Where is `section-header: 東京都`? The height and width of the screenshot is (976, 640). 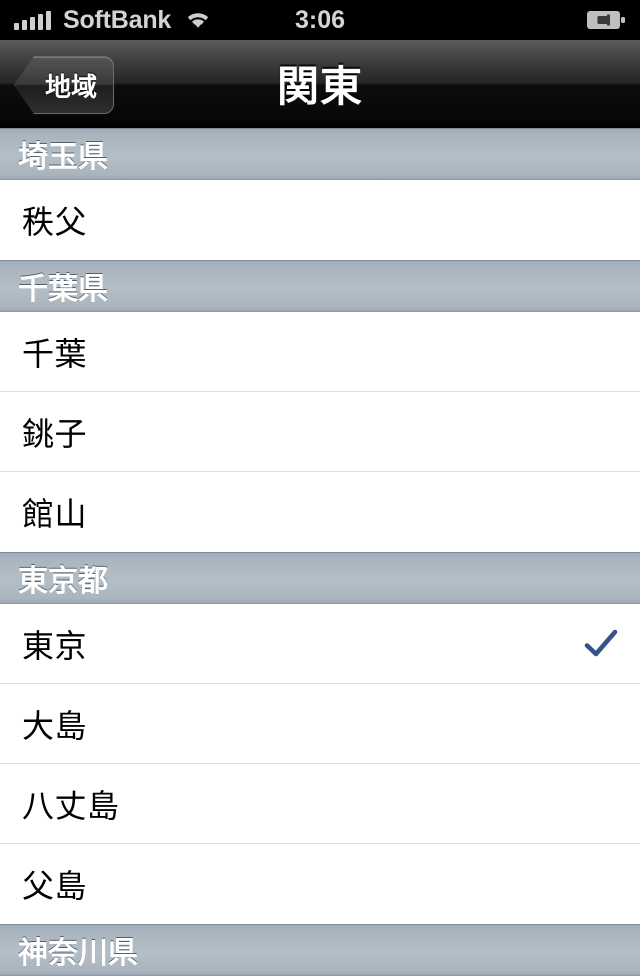
section-header: 東京都 is located at coordinates (320, 578).